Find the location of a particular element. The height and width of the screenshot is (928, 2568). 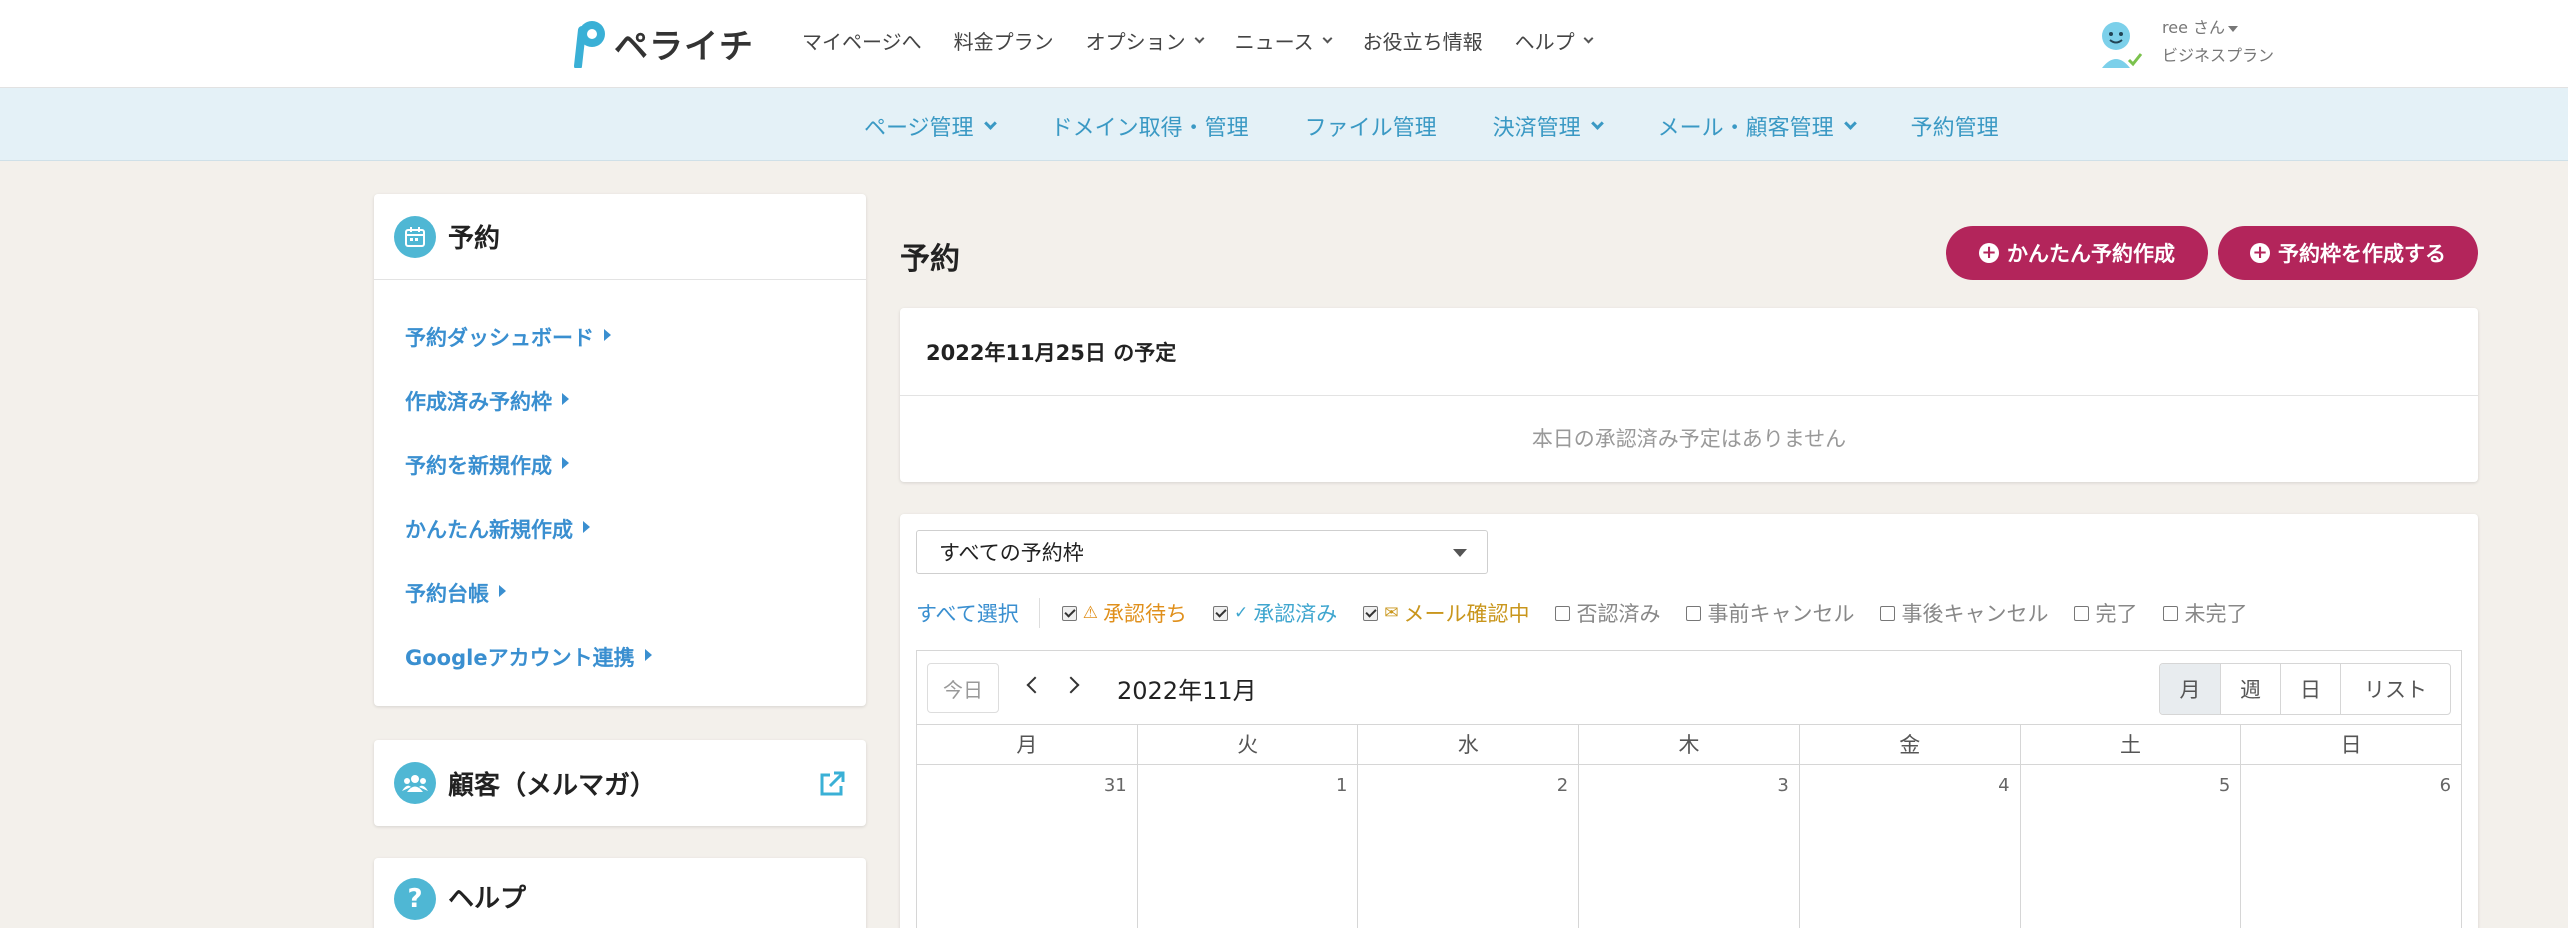

top-nav-item: ヘルプ is located at coordinates (1554, 40).